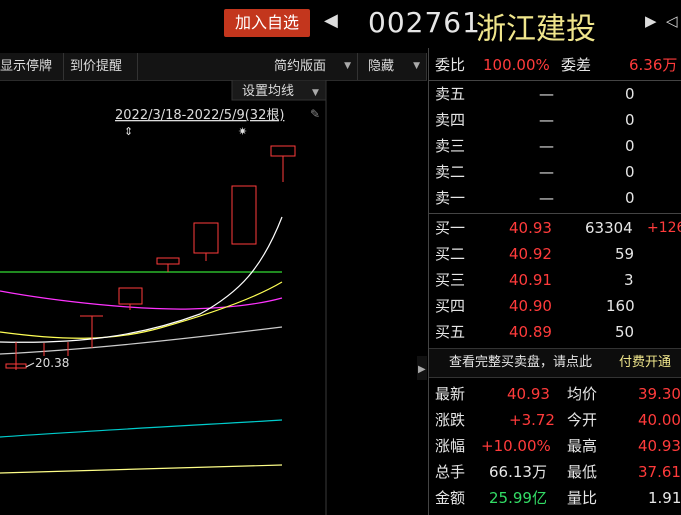 Image resolution: width=681 pixels, height=515 pixels. What do you see at coordinates (530, 280) in the screenshot?
I see `bid-price: 40.91` at bounding box center [530, 280].